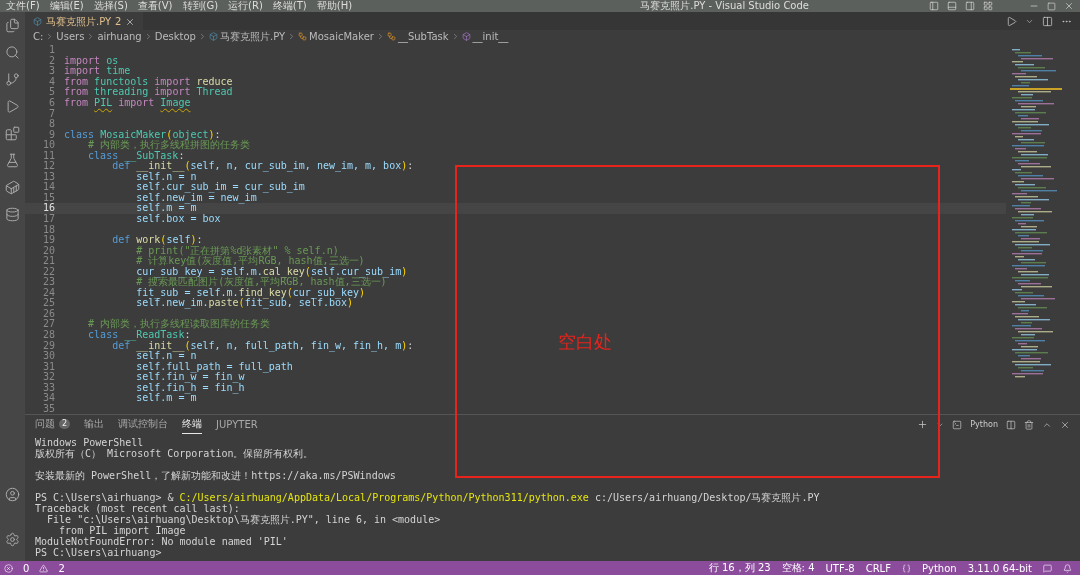  Describe the element at coordinates (1011, 424) in the screenshot. I see `split-terminal-icon` at that location.